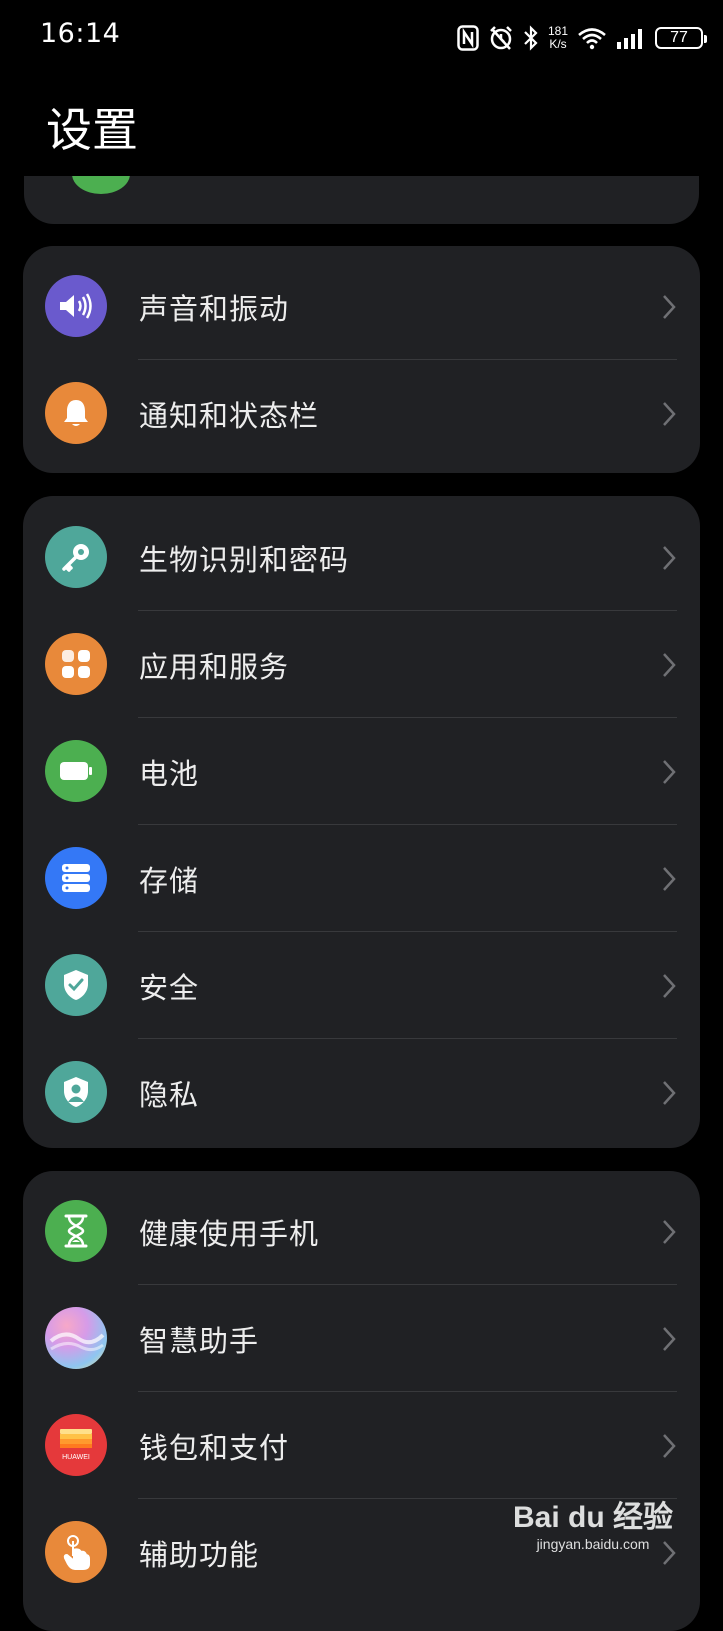 Image resolution: width=723 pixels, height=1631 pixels. Describe the element at coordinates (76, 1445) in the screenshot. I see `wallet-icon: HUAWEI` at that location.